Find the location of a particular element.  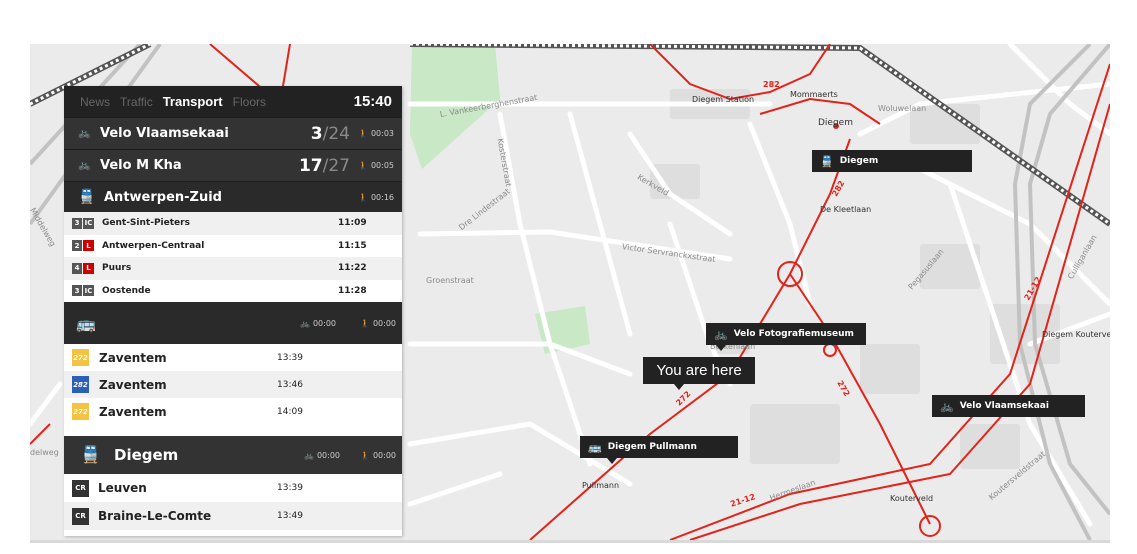

place-mommaerts: Mommaerts is located at coordinates (814, 94).